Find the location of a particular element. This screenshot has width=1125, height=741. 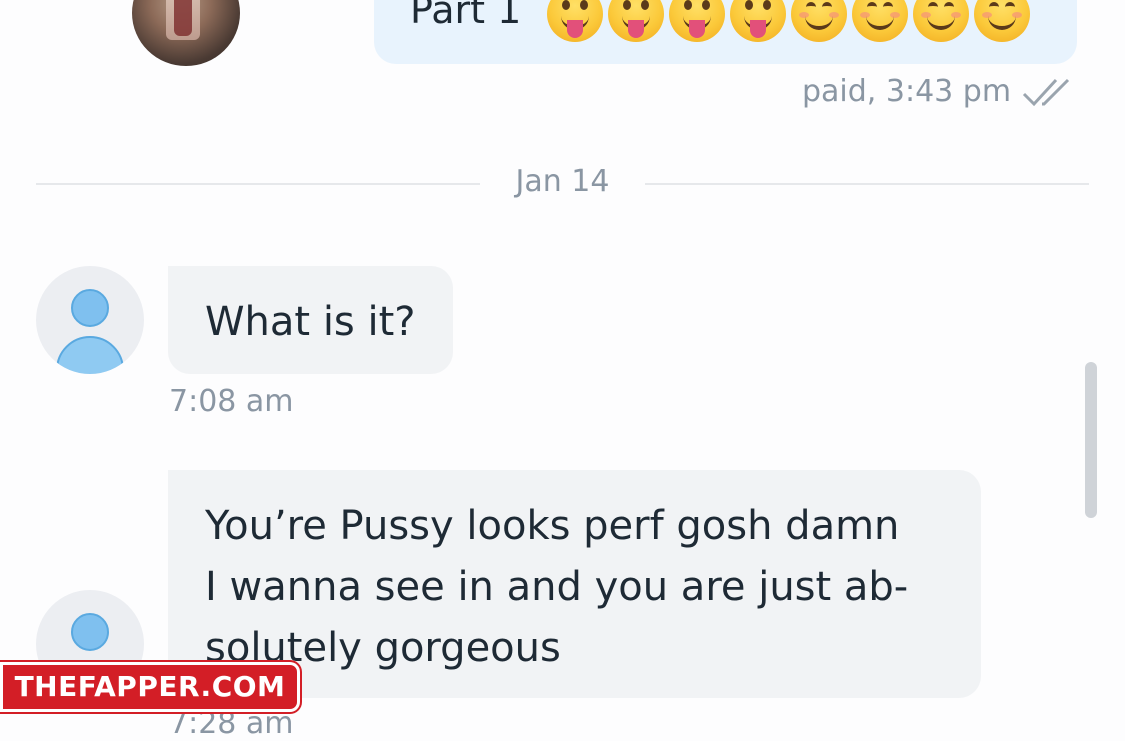

watermark-logo: THEFAPPER.COM is located at coordinates (150, 687).